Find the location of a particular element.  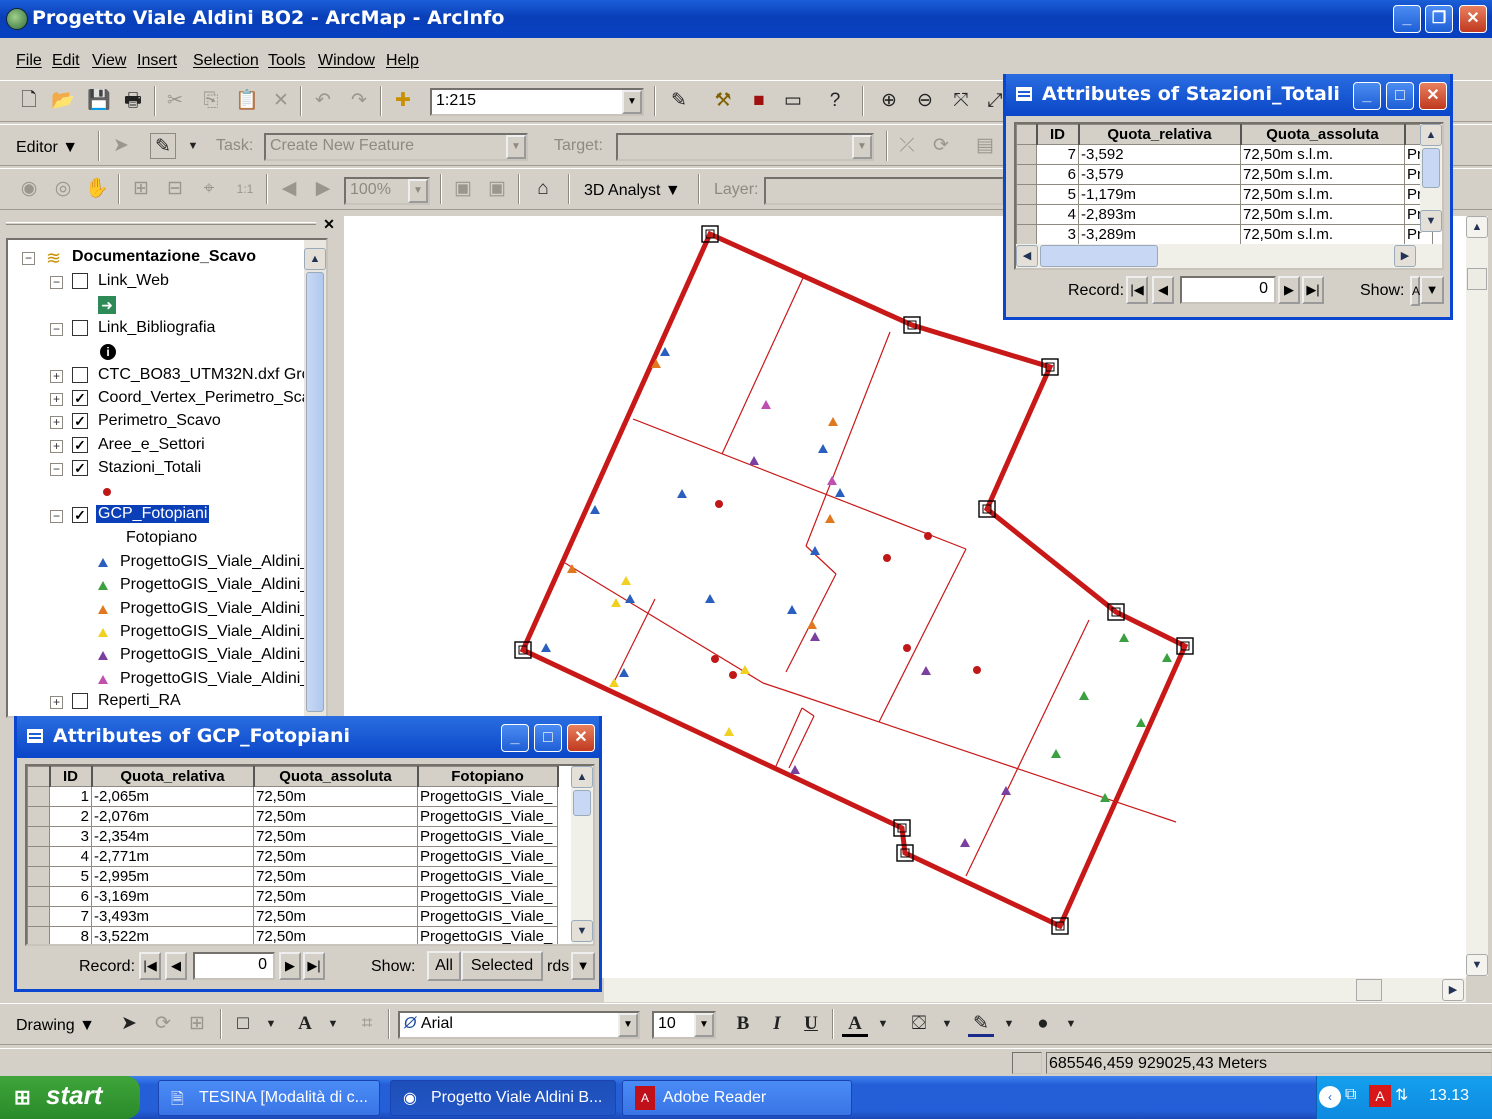

editor-toolbar-icon: ✎ is located at coordinates (679, 101).